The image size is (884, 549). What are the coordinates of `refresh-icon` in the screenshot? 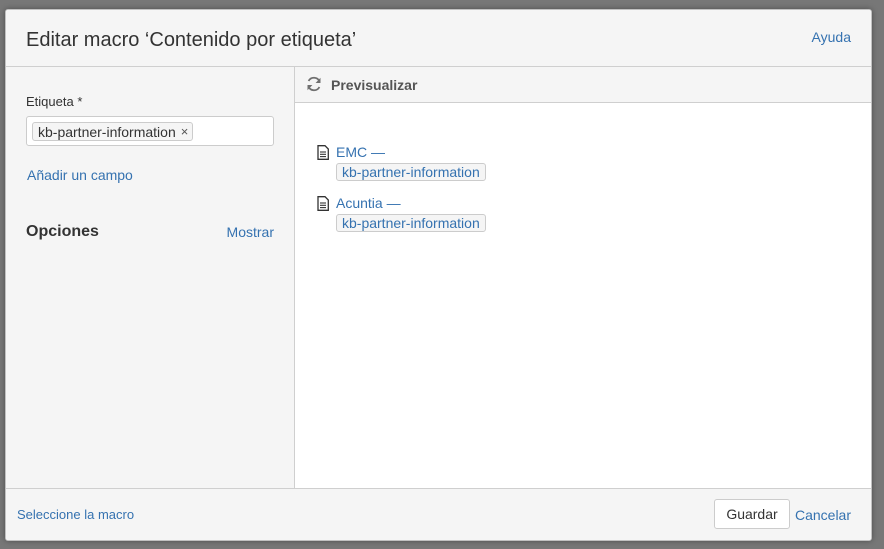 It's located at (314, 84).